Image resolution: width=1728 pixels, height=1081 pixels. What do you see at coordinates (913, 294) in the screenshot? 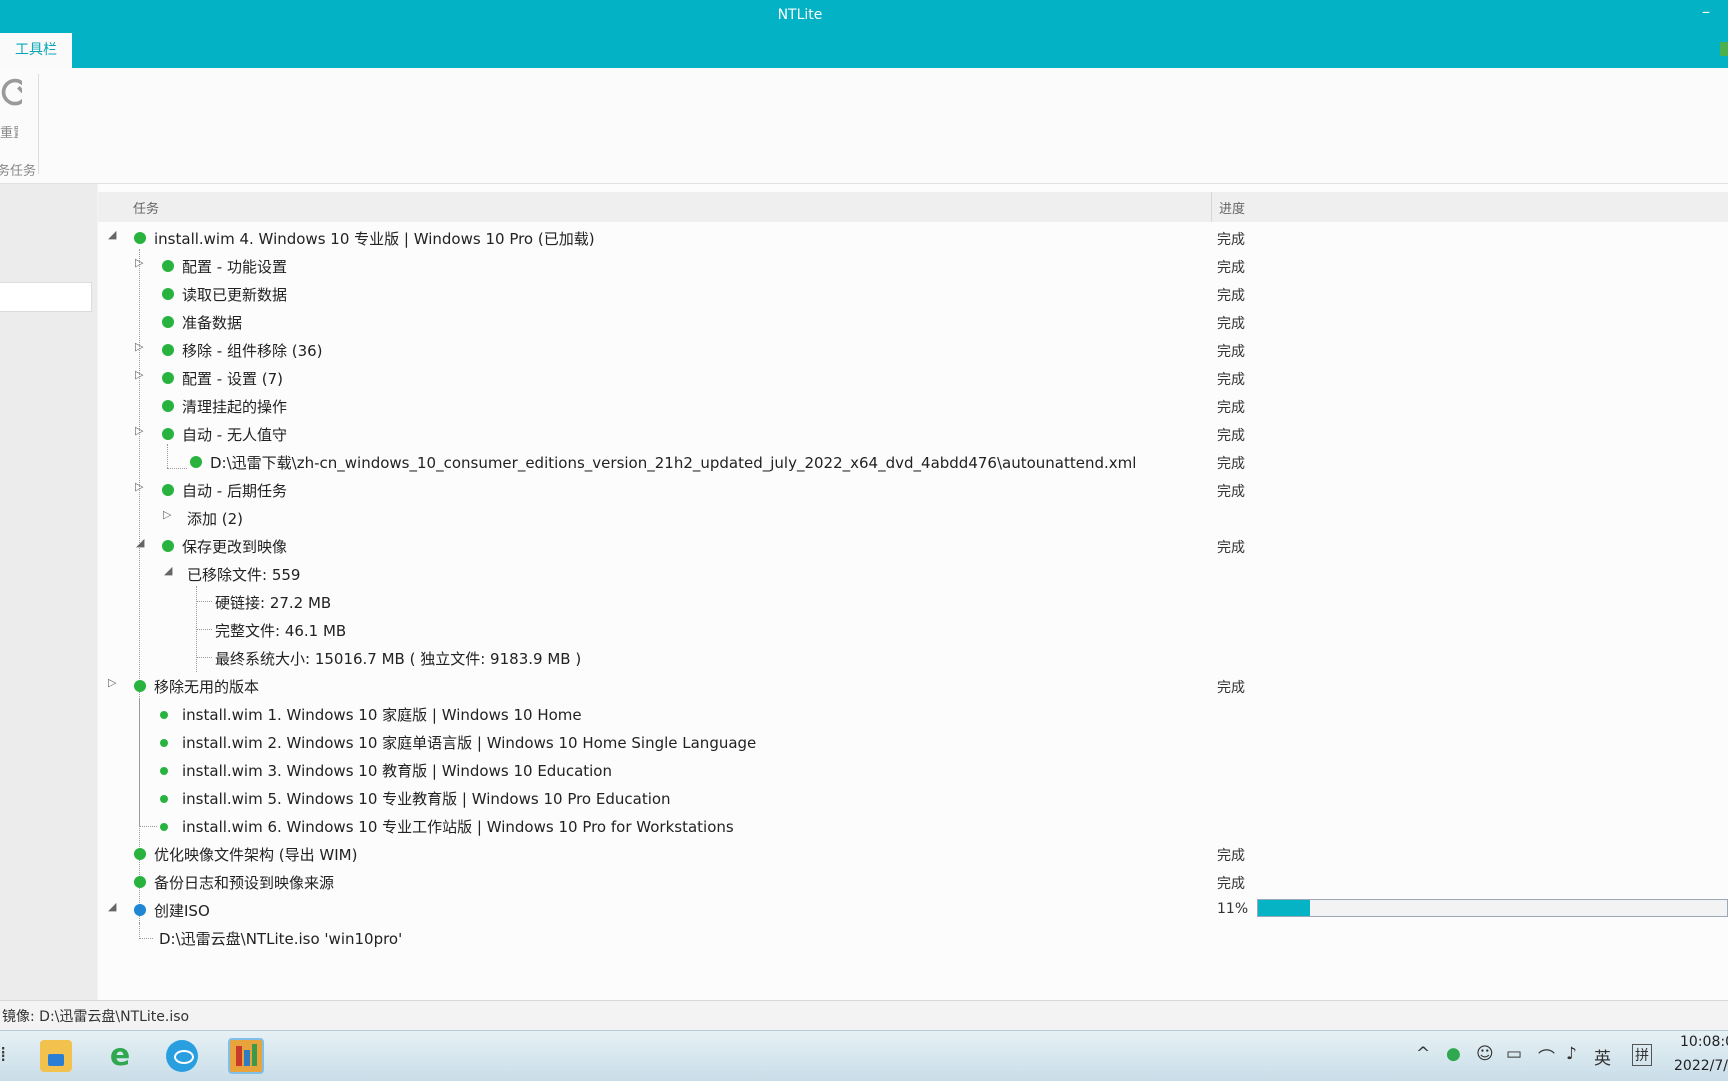
I see `tree-row: 读取已更新数据 完成` at bounding box center [913, 294].